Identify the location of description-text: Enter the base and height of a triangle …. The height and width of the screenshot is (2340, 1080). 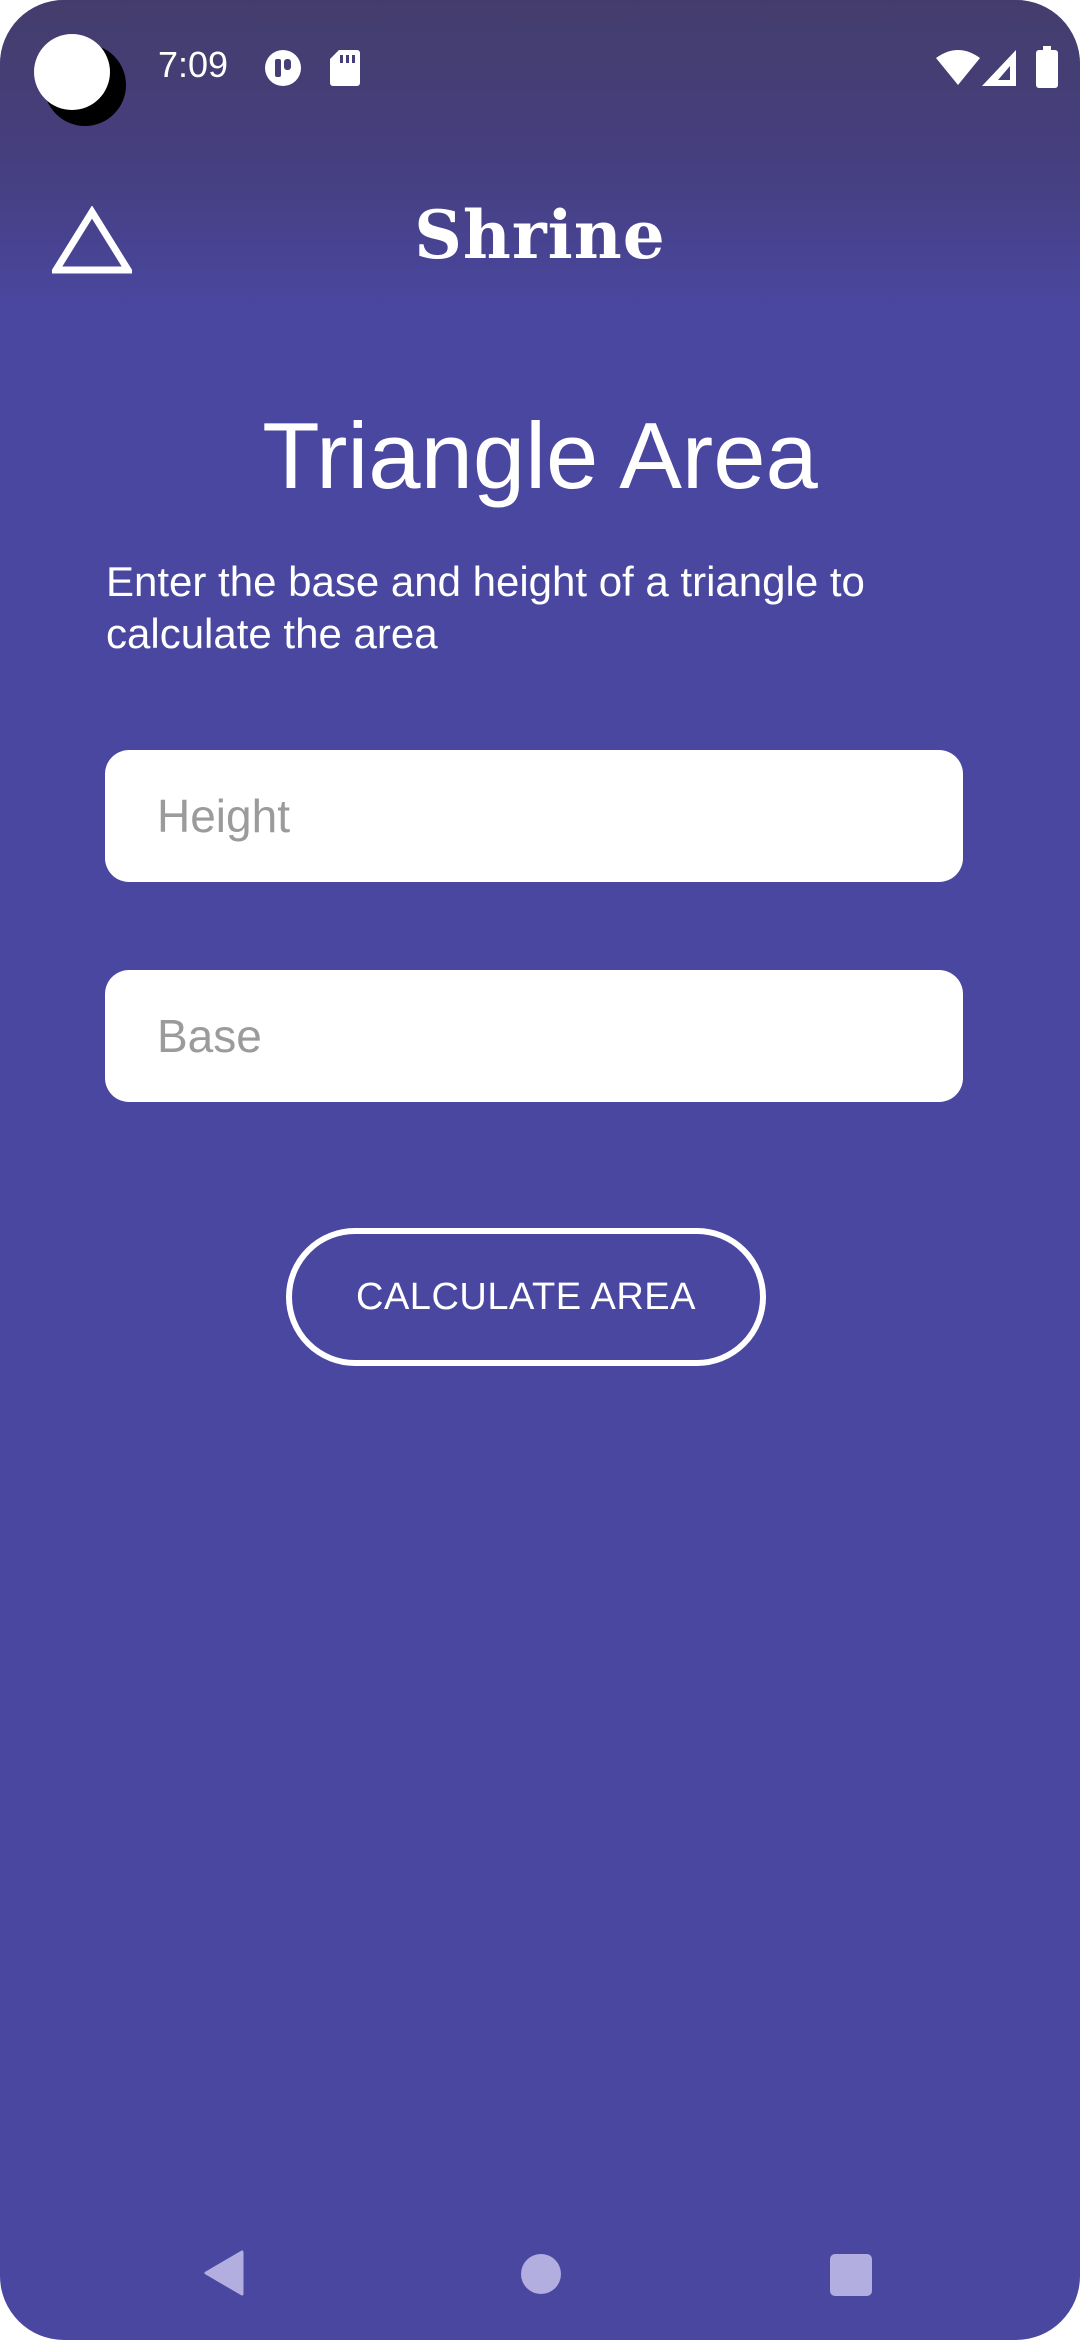
(485, 607).